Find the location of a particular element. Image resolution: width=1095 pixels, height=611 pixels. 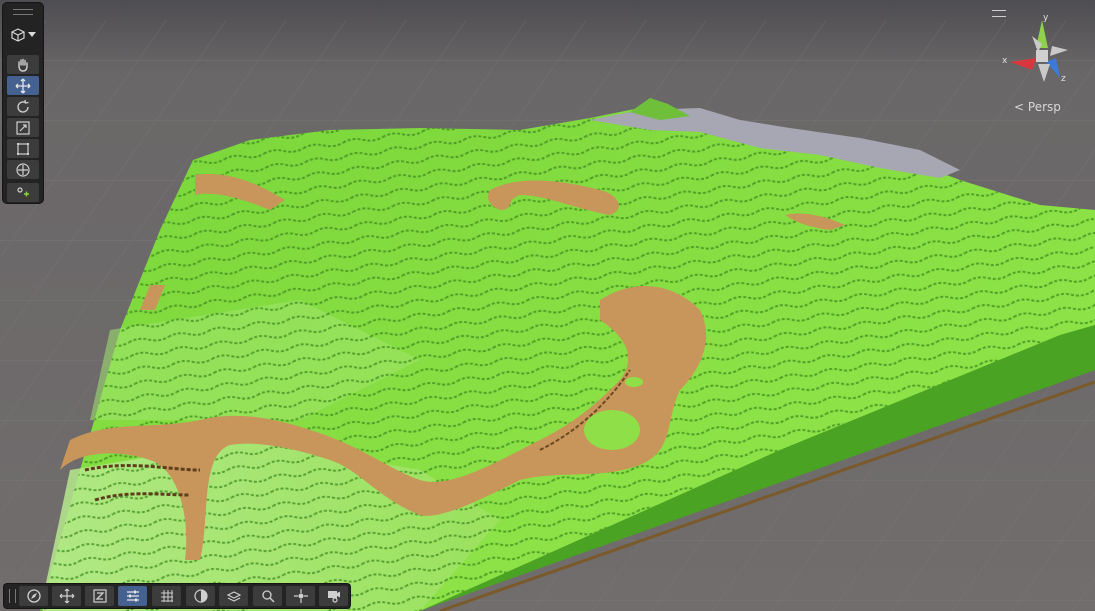

custom-tool-button is located at coordinates (23, 192).